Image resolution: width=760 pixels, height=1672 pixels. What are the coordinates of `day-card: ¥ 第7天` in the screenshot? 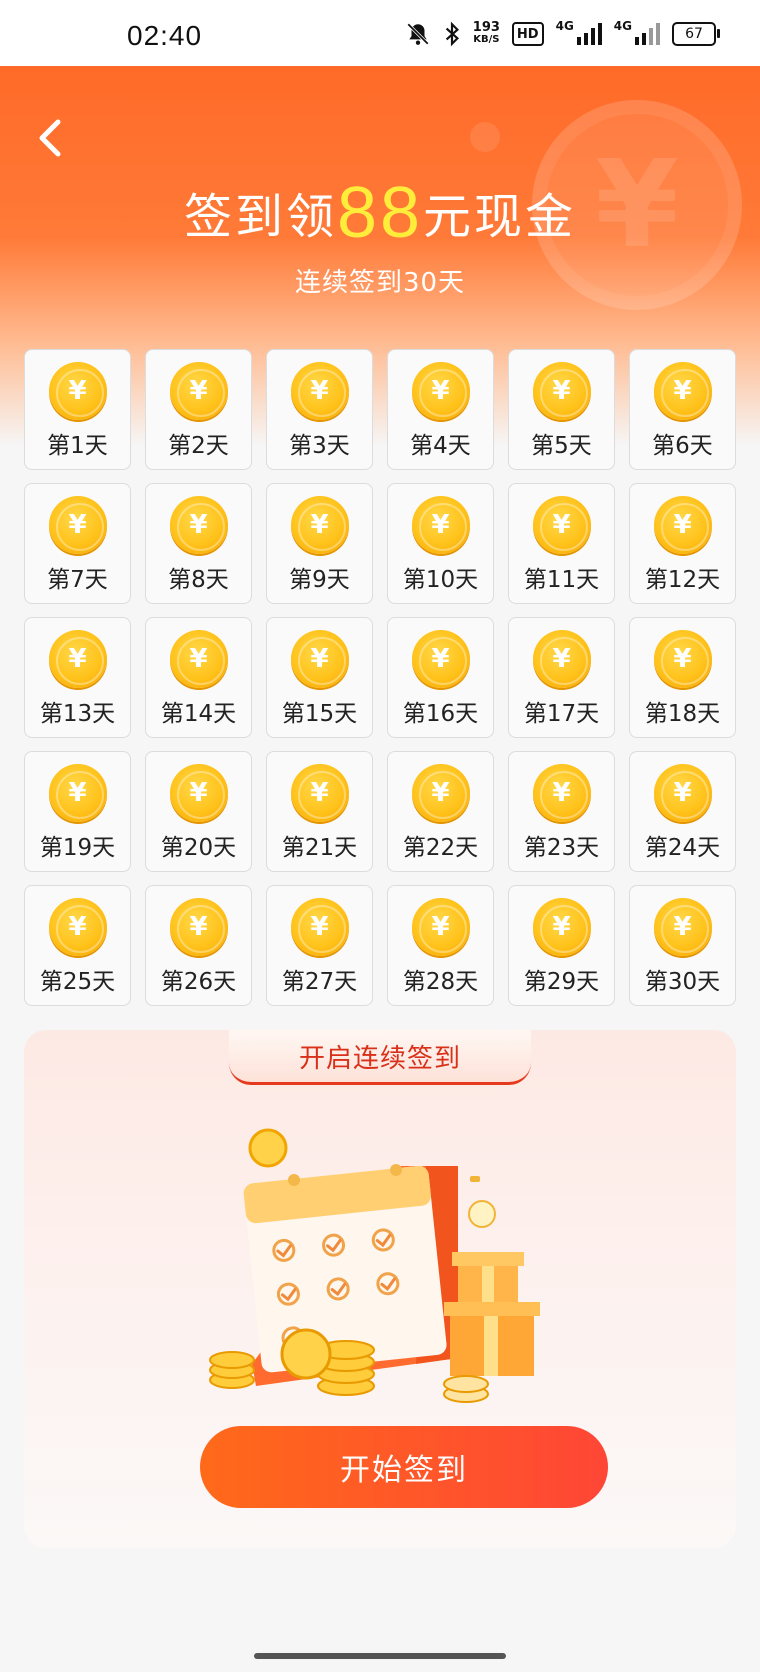 It's located at (77, 543).